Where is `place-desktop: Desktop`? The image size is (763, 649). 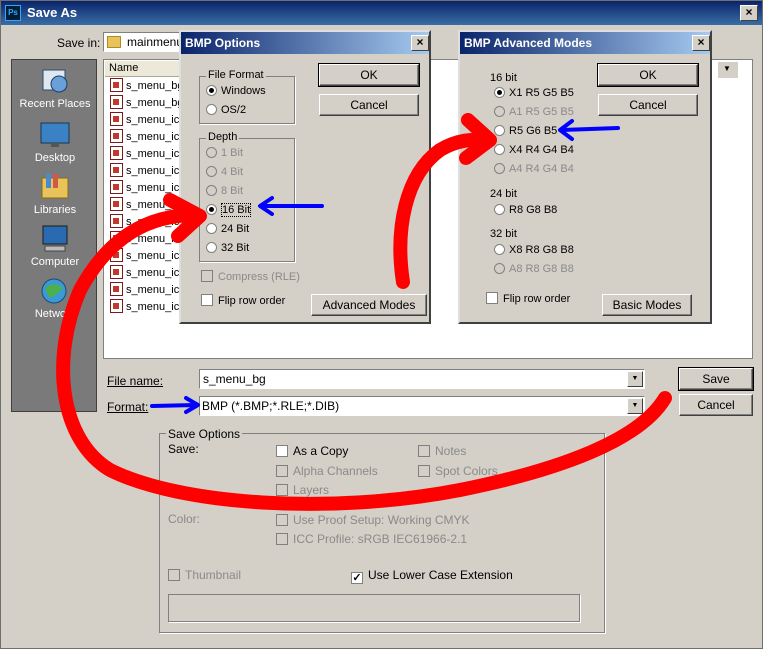 place-desktop: Desktop is located at coordinates (55, 142).